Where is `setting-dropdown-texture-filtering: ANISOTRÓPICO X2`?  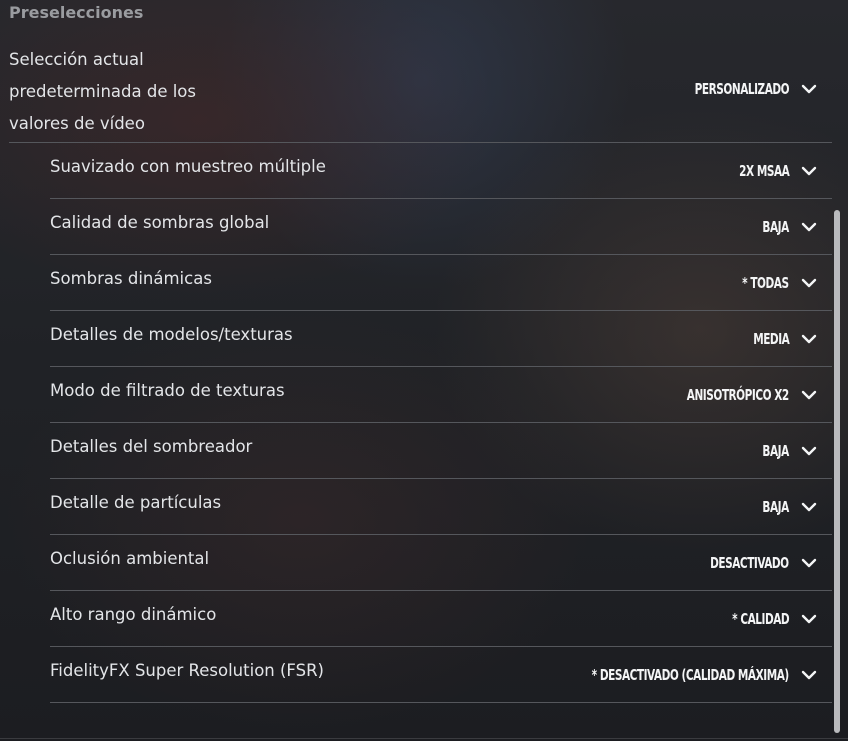 setting-dropdown-texture-filtering: ANISOTRÓPICO X2 is located at coordinates (745, 395).